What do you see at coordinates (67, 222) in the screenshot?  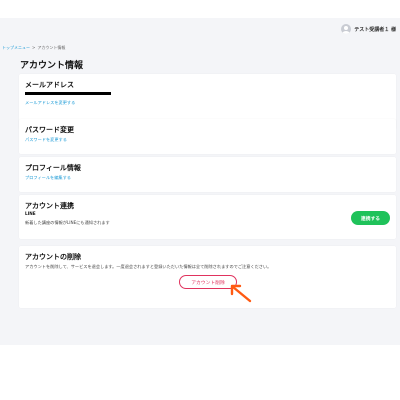 I see `line-description: 新着した講座の情報がLINEにも通知されます` at bounding box center [67, 222].